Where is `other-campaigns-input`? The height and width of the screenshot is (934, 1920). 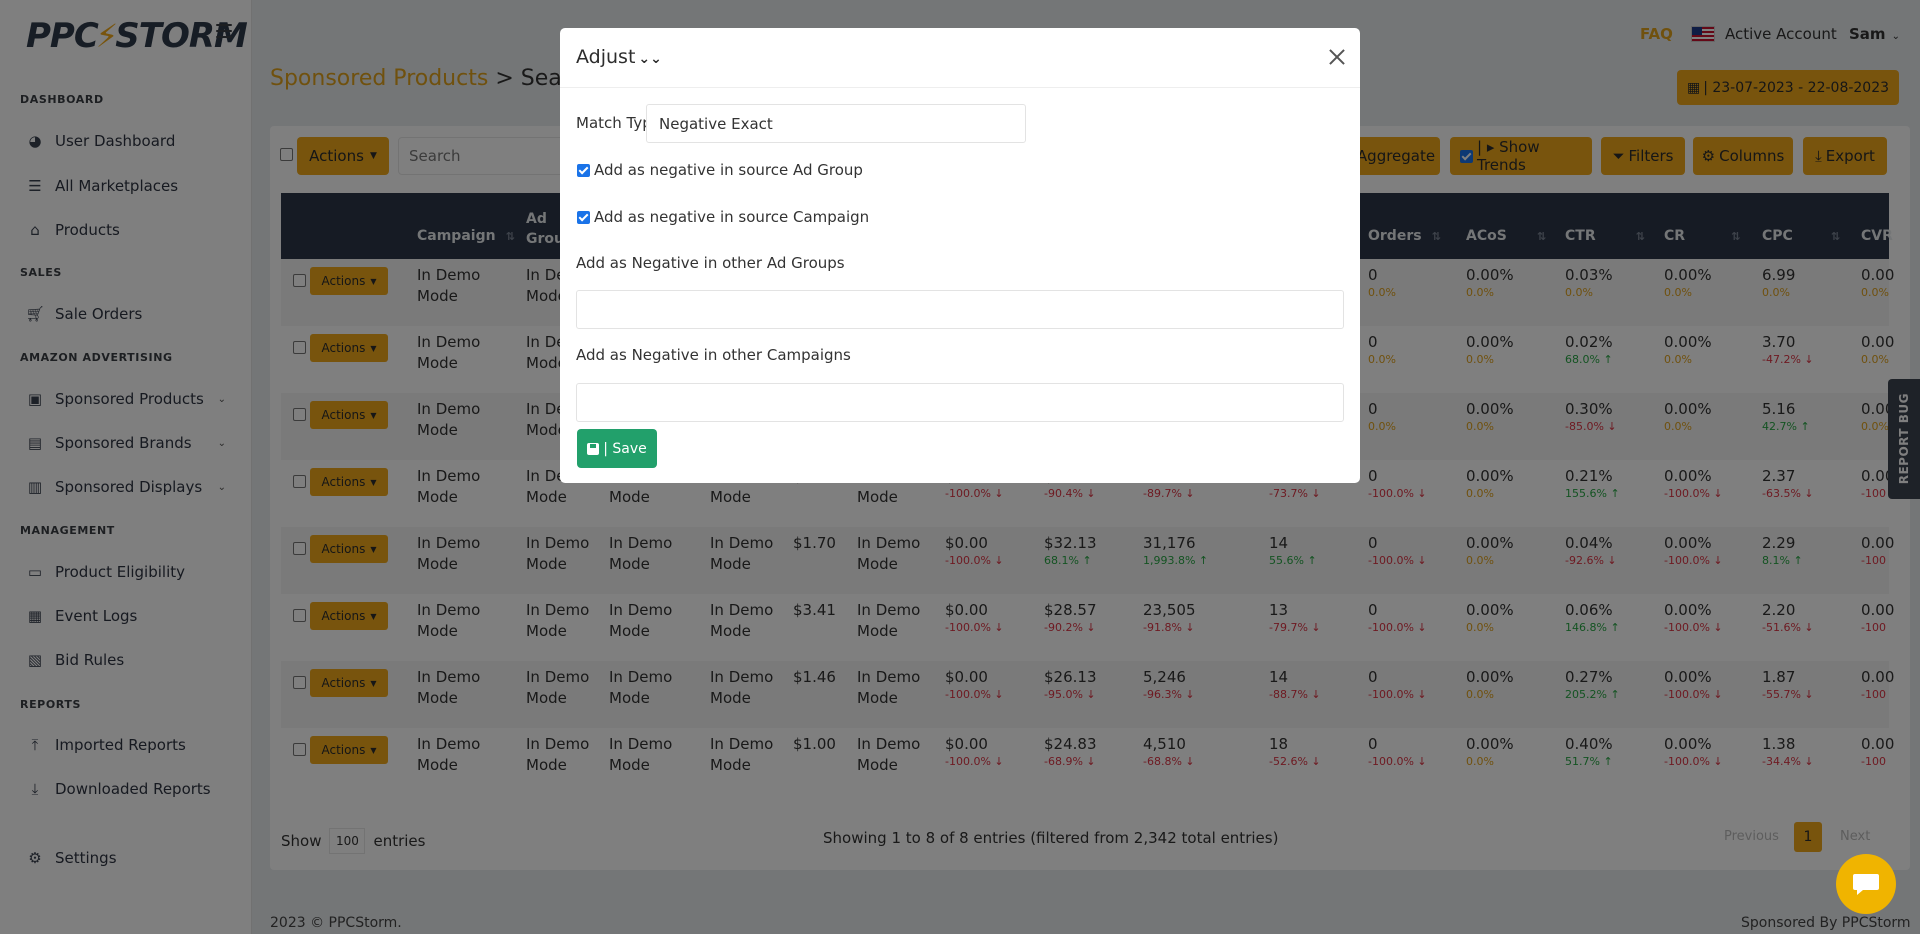
other-campaigns-input is located at coordinates (960, 402).